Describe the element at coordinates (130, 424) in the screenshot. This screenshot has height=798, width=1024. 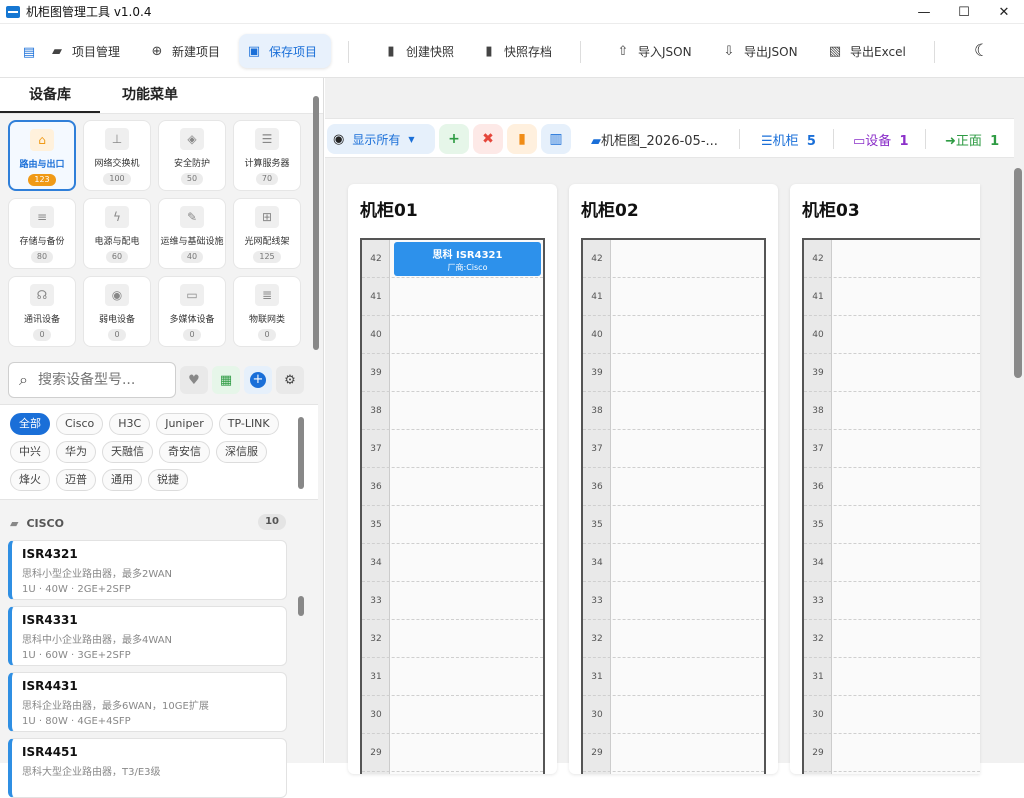
I see `brand-chip: H3C` at that location.